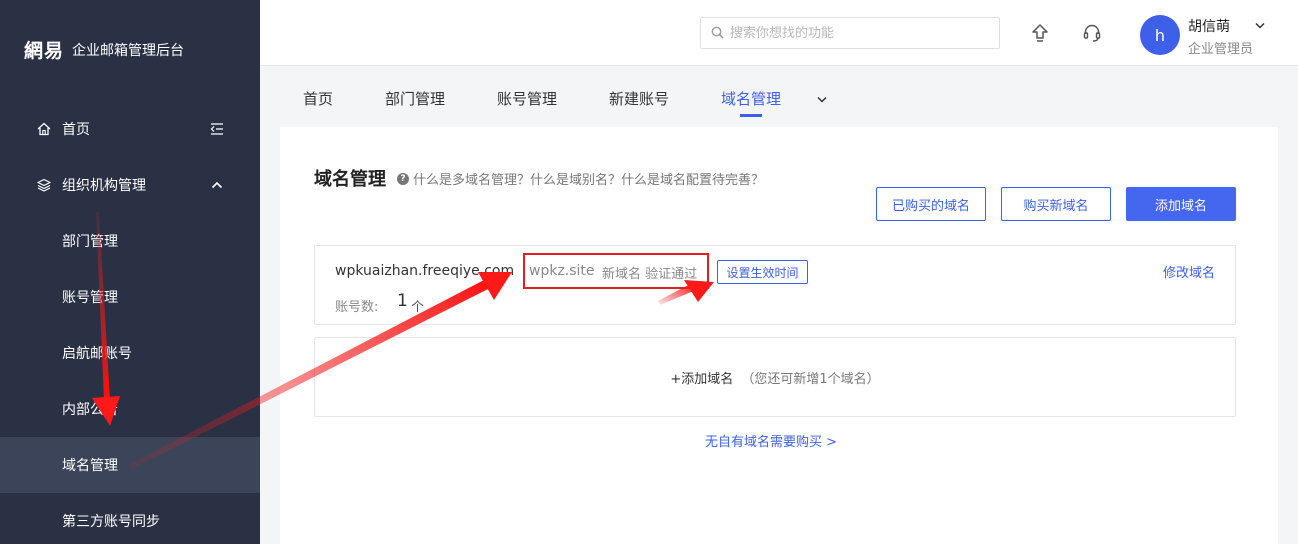 Image resolution: width=1298 pixels, height=544 pixels. I want to click on set-effective-time-button: 设置生效时间, so click(762, 272).